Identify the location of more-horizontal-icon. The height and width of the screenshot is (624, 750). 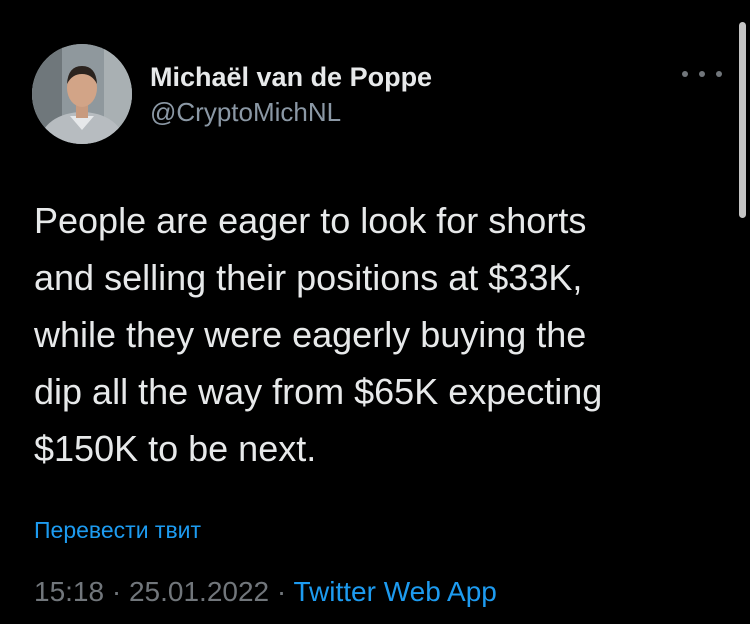
(702, 74).